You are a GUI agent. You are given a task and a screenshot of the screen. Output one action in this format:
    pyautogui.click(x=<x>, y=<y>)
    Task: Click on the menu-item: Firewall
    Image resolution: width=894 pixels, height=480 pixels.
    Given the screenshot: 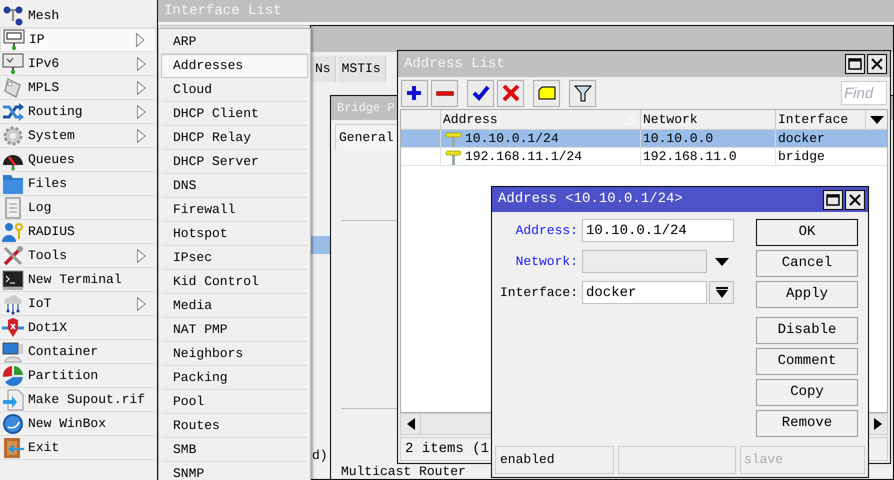 What is the action you would take?
    pyautogui.click(x=234, y=210)
    